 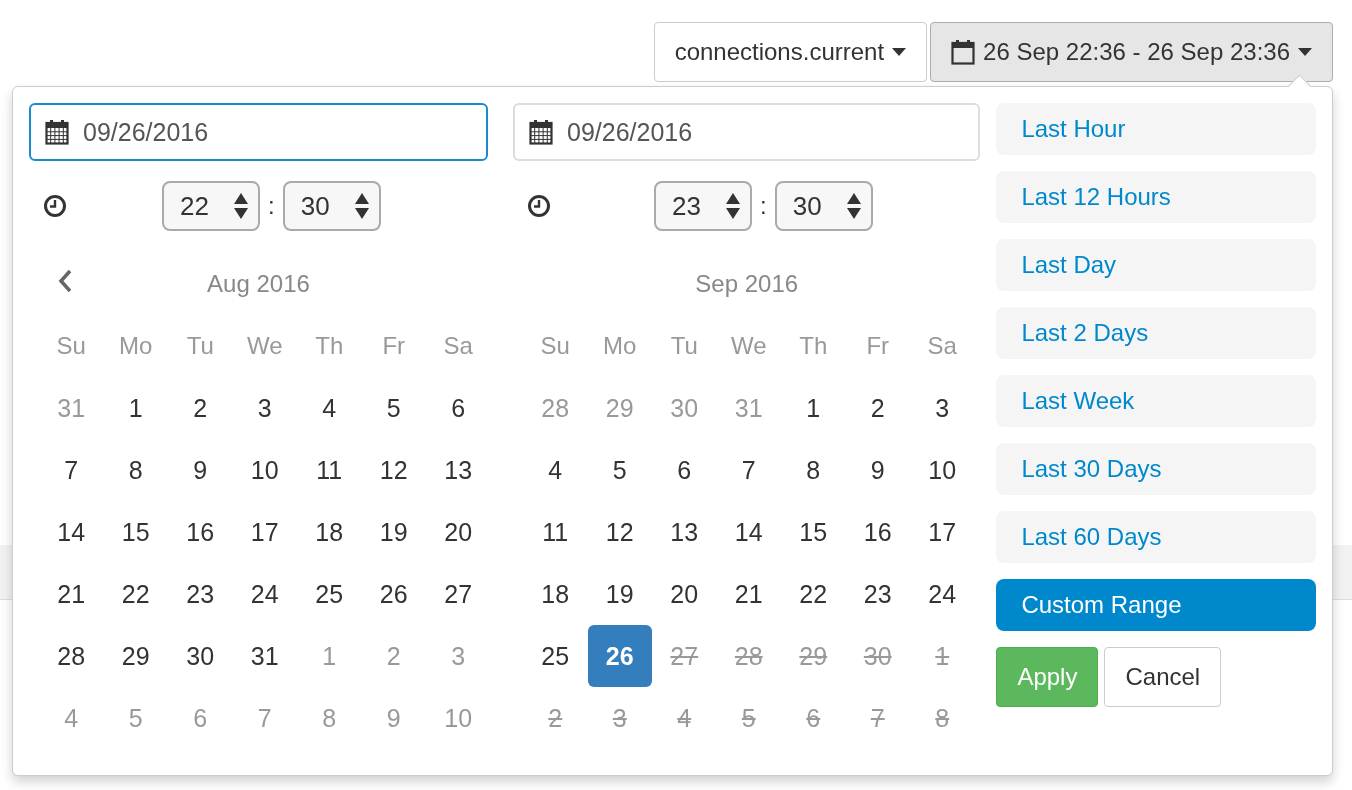 I want to click on metric-dropdown-button: connections.current, so click(x=790, y=52).